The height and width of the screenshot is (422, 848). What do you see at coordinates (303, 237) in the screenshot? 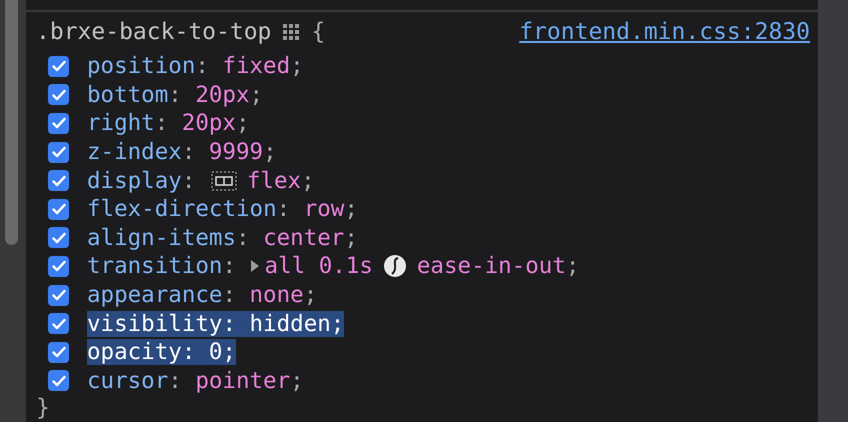
I see `property-value: center` at bounding box center [303, 237].